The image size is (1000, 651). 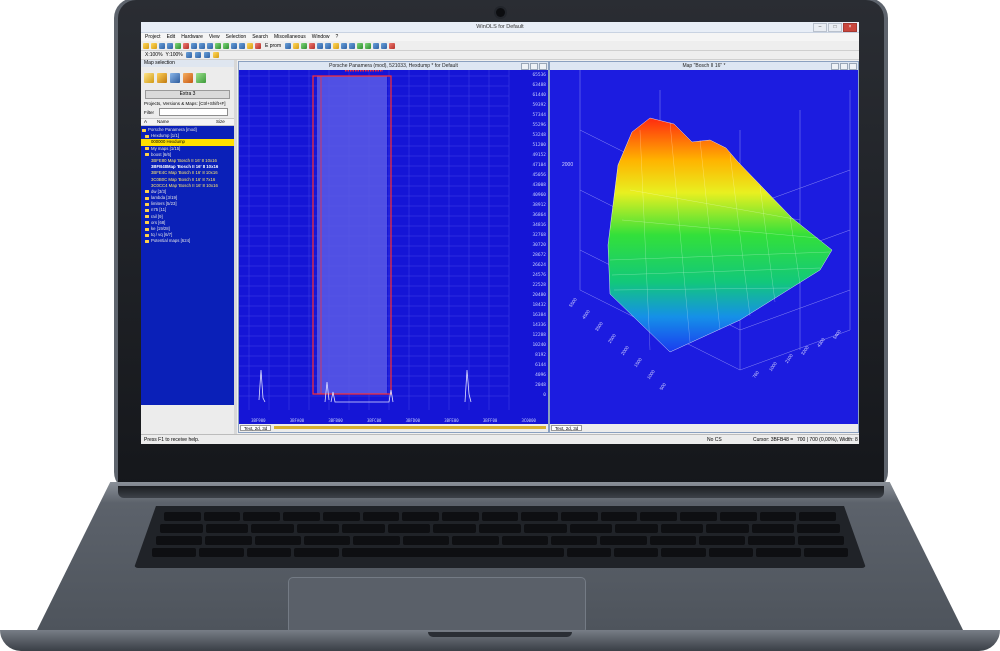 I want to click on maximize-button: □, so click(x=835, y=27).